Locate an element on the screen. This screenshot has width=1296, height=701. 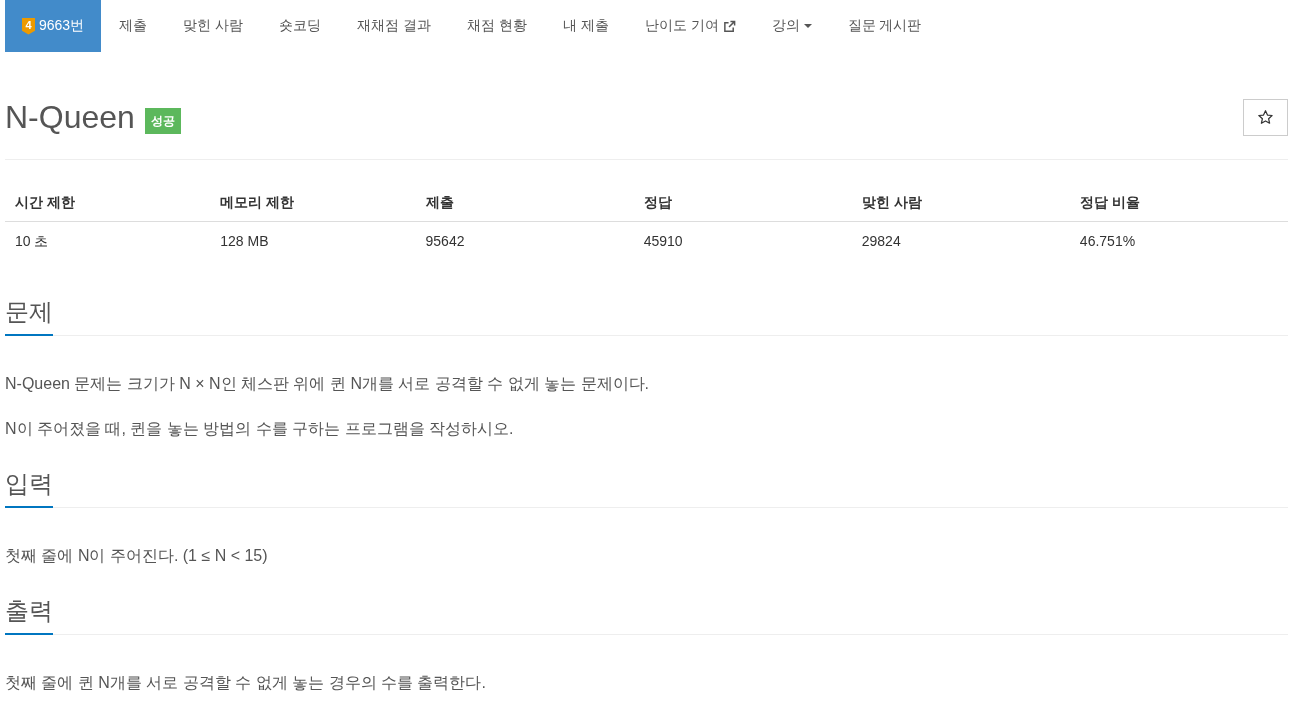
external-link-icon is located at coordinates (729, 26).